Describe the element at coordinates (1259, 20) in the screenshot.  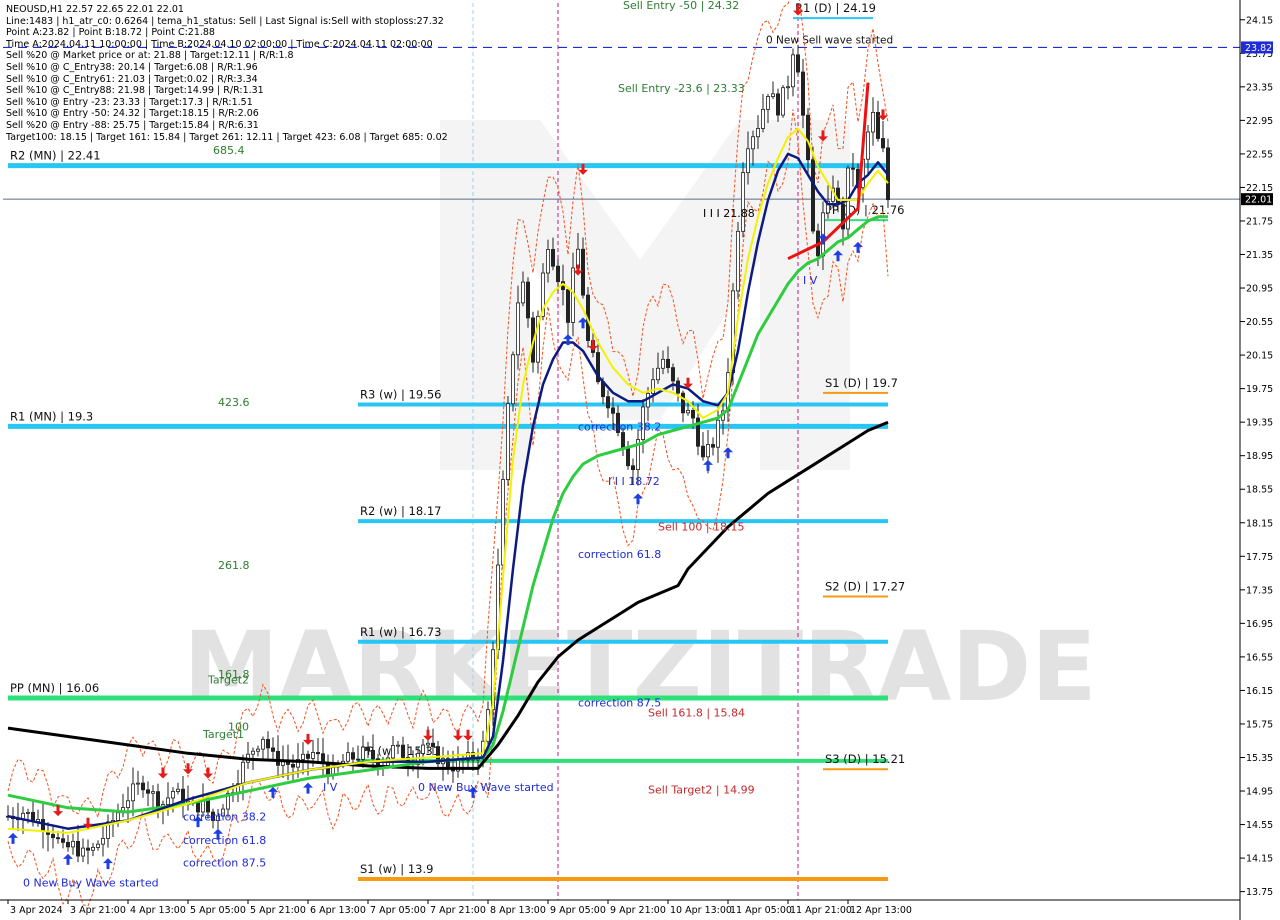
I see `y-tick-label: 24.15` at that location.